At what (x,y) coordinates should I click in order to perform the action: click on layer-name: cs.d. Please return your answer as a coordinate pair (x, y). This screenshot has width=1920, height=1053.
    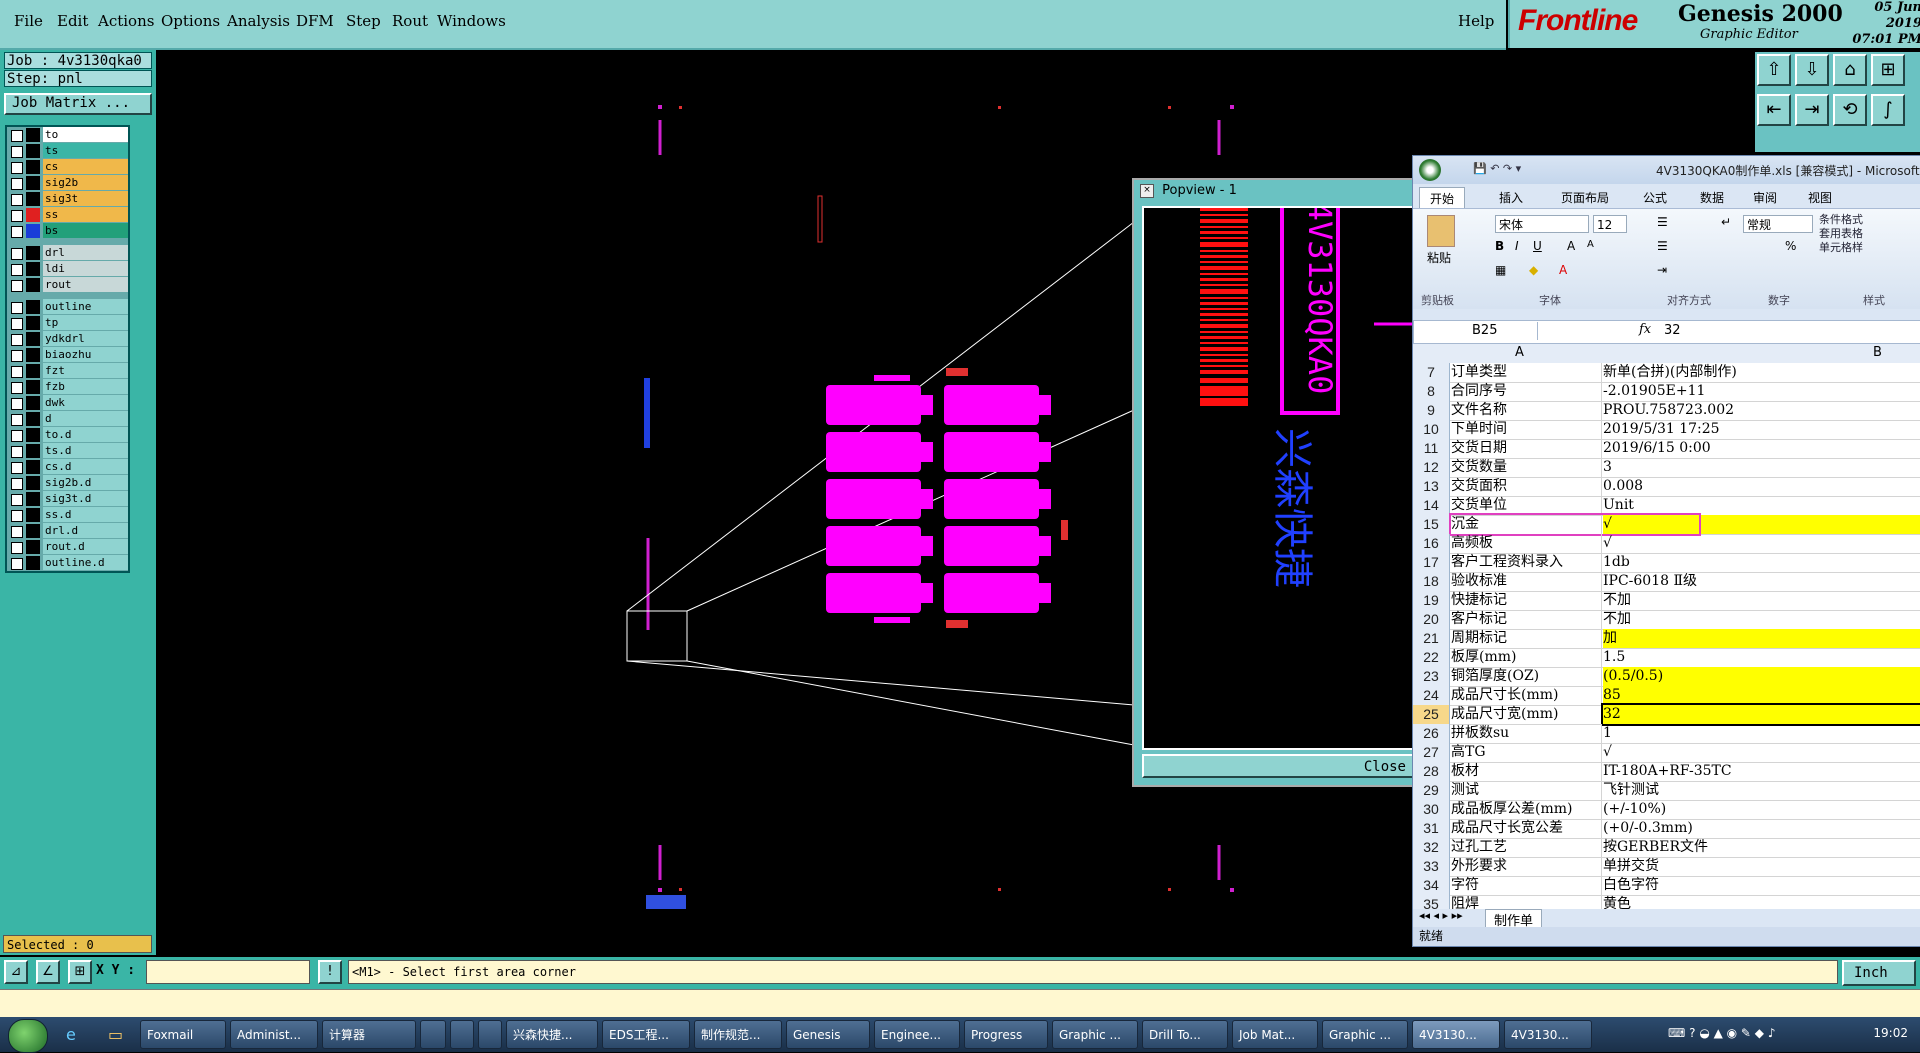
    Looking at the image, I should click on (85, 466).